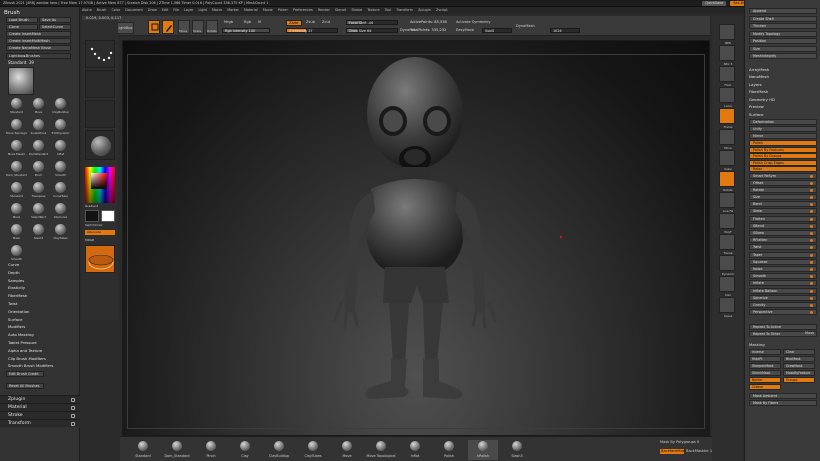 The width and height of the screenshot is (820, 461). I want to click on brush-subpalette-clip-brush-modifiers: Clip Brush Modifiers, so click(27, 358).